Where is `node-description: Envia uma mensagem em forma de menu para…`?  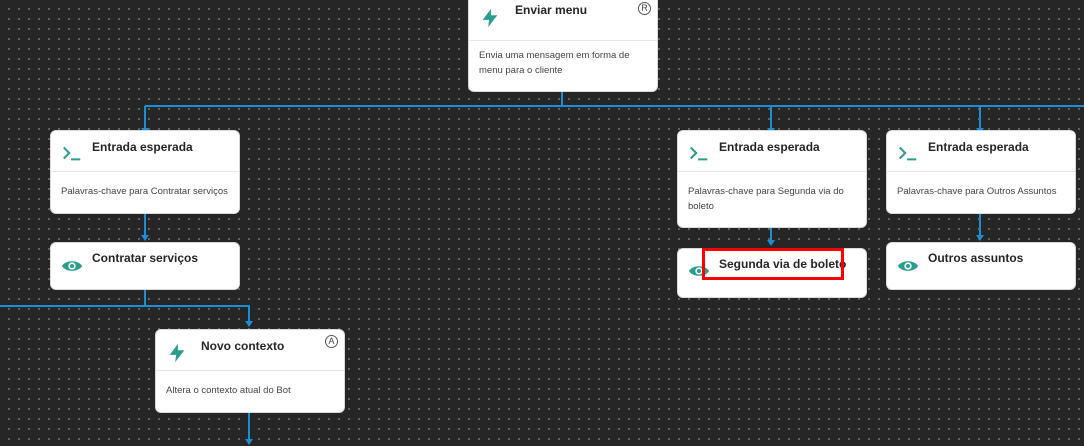 node-description: Envia uma mensagem em forma de menu para… is located at coordinates (554, 63).